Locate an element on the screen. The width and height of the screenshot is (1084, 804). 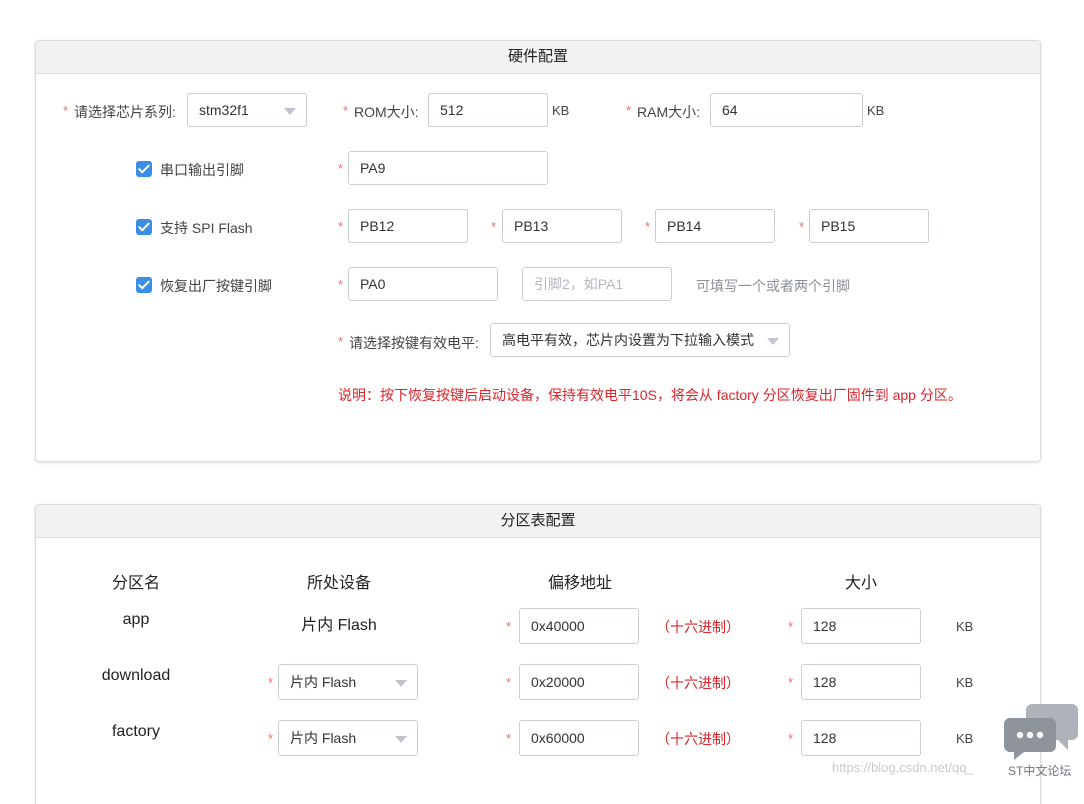
rom-unit: KB is located at coordinates (561, 110).